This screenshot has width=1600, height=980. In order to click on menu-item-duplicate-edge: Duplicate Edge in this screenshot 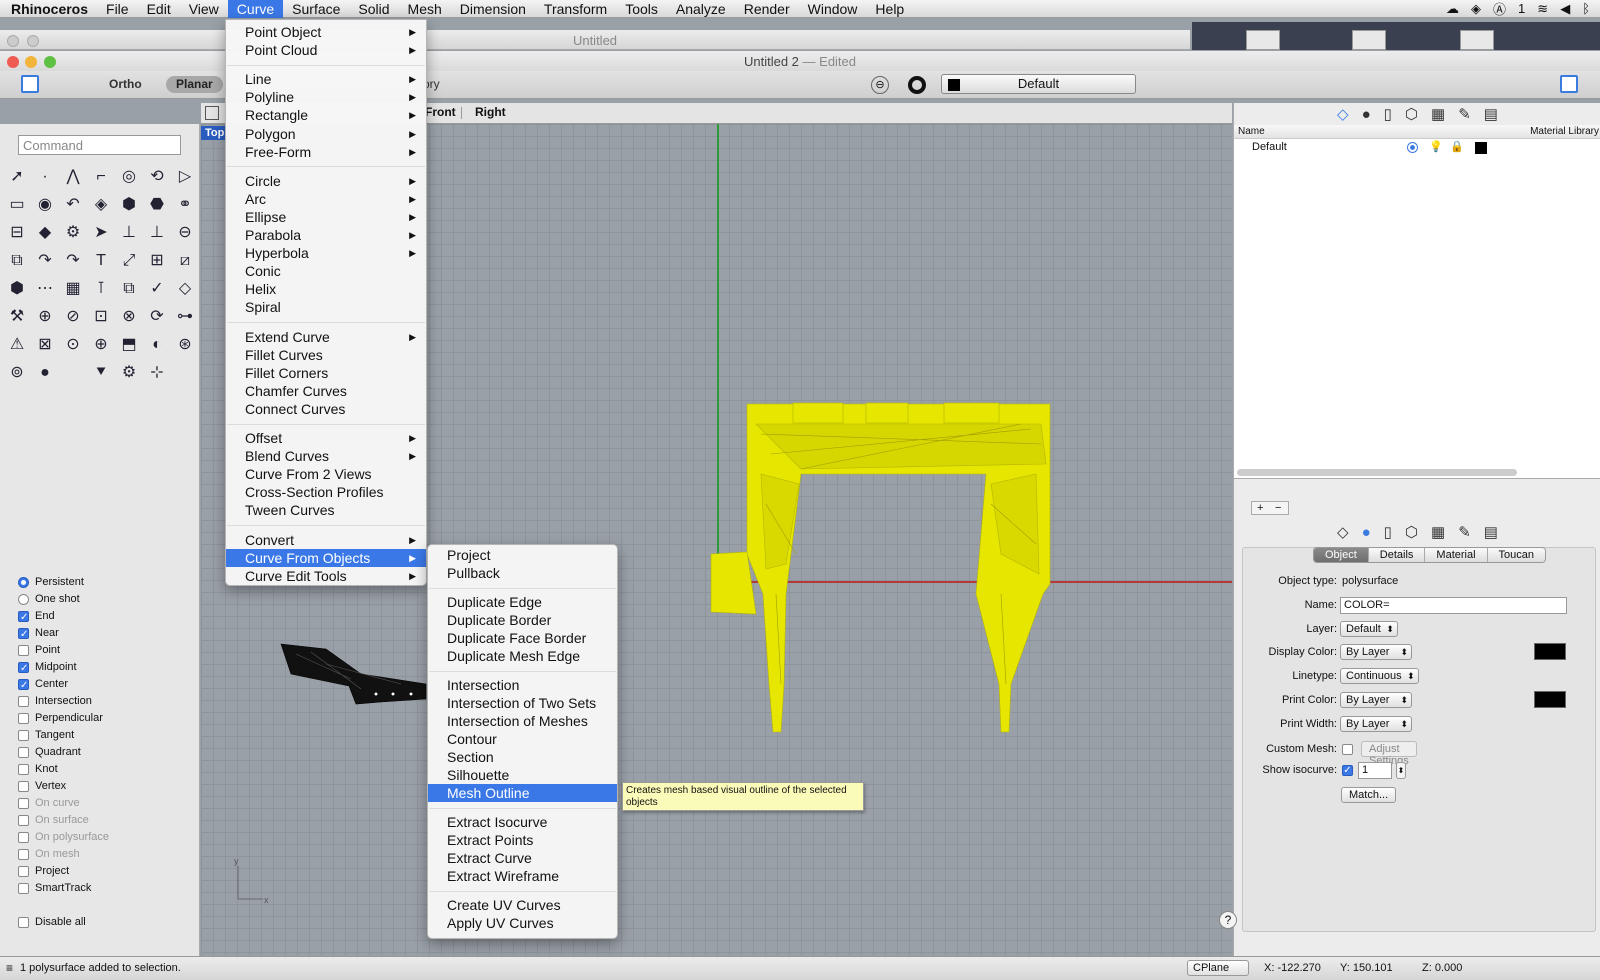, I will do `click(522, 602)`.